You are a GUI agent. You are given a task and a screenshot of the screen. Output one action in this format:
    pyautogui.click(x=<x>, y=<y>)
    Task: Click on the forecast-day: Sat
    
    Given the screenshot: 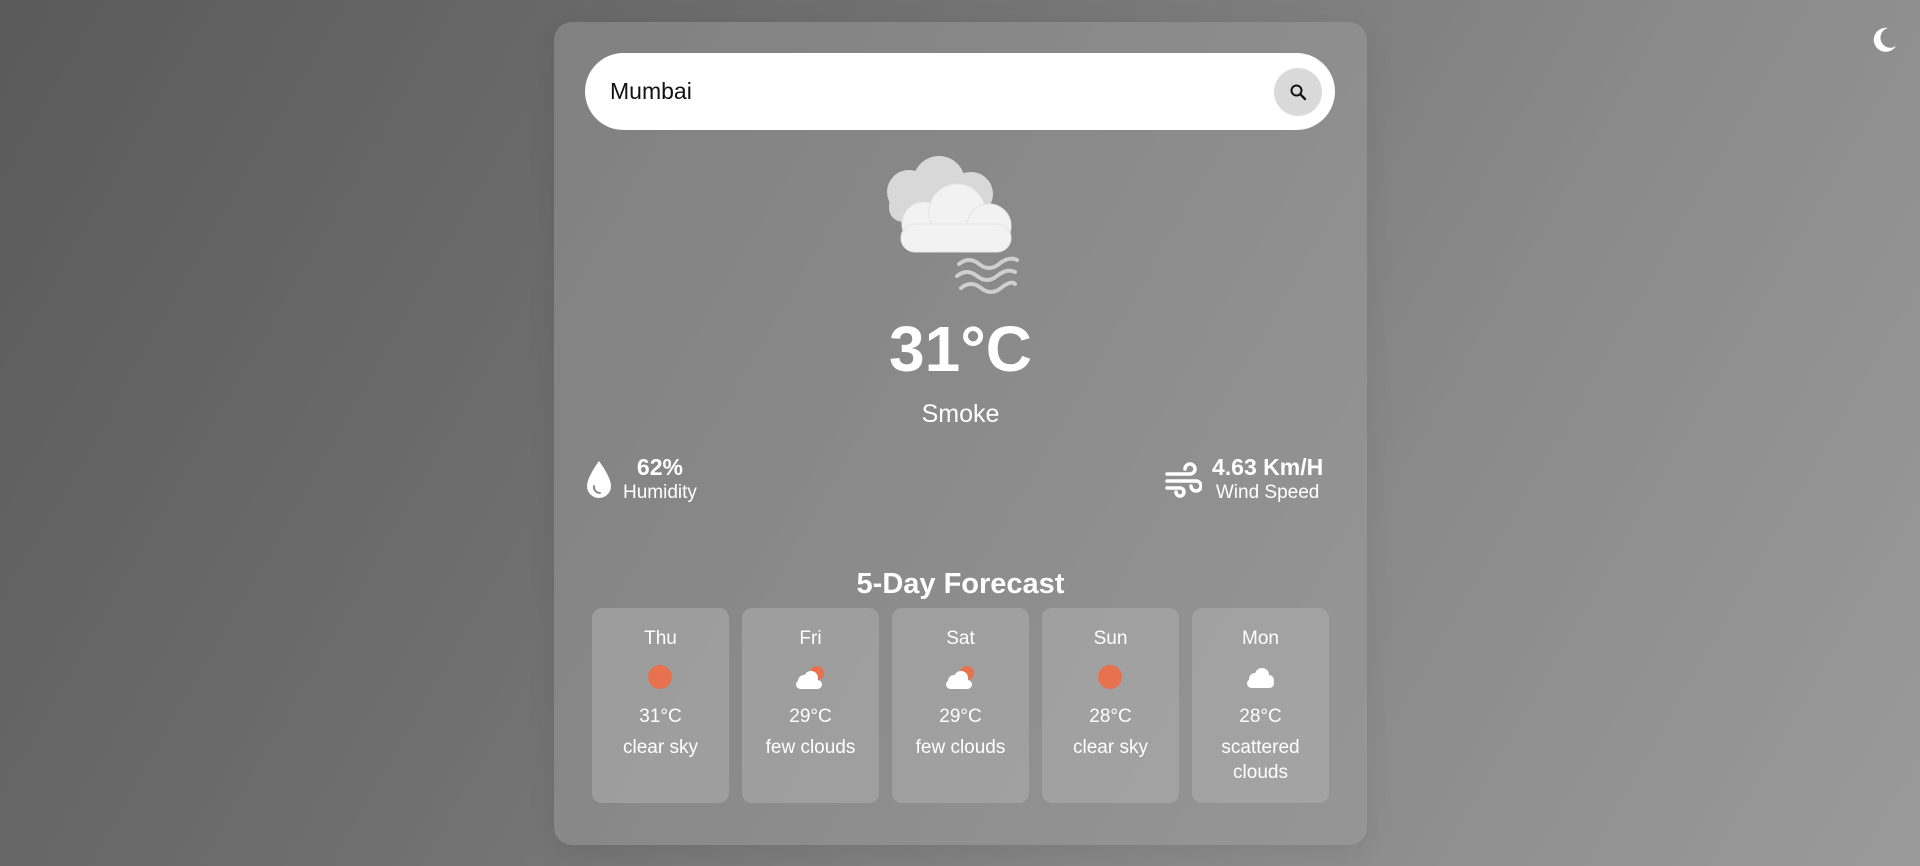 What is the action you would take?
    pyautogui.click(x=960, y=638)
    